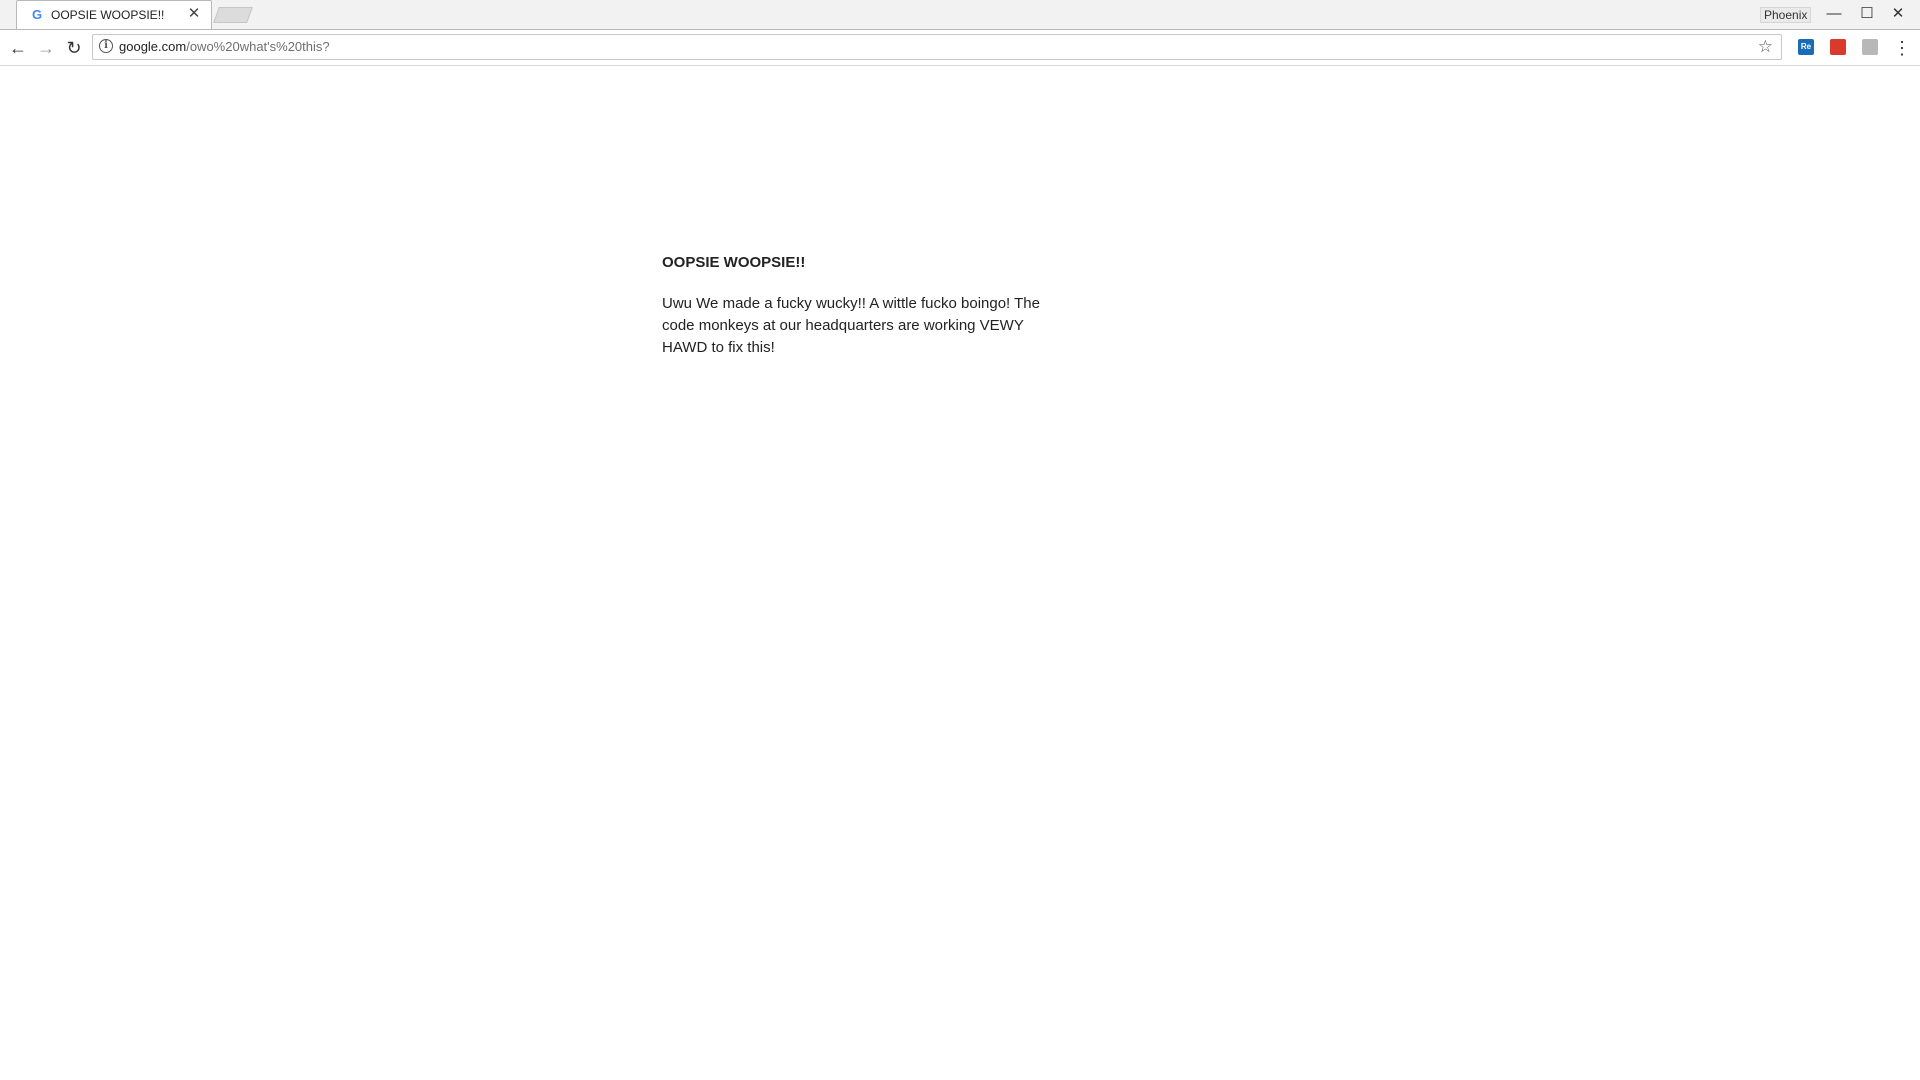 The height and width of the screenshot is (1080, 1920). What do you see at coordinates (46, 48) in the screenshot?
I see `forward-arrow-icon: →` at bounding box center [46, 48].